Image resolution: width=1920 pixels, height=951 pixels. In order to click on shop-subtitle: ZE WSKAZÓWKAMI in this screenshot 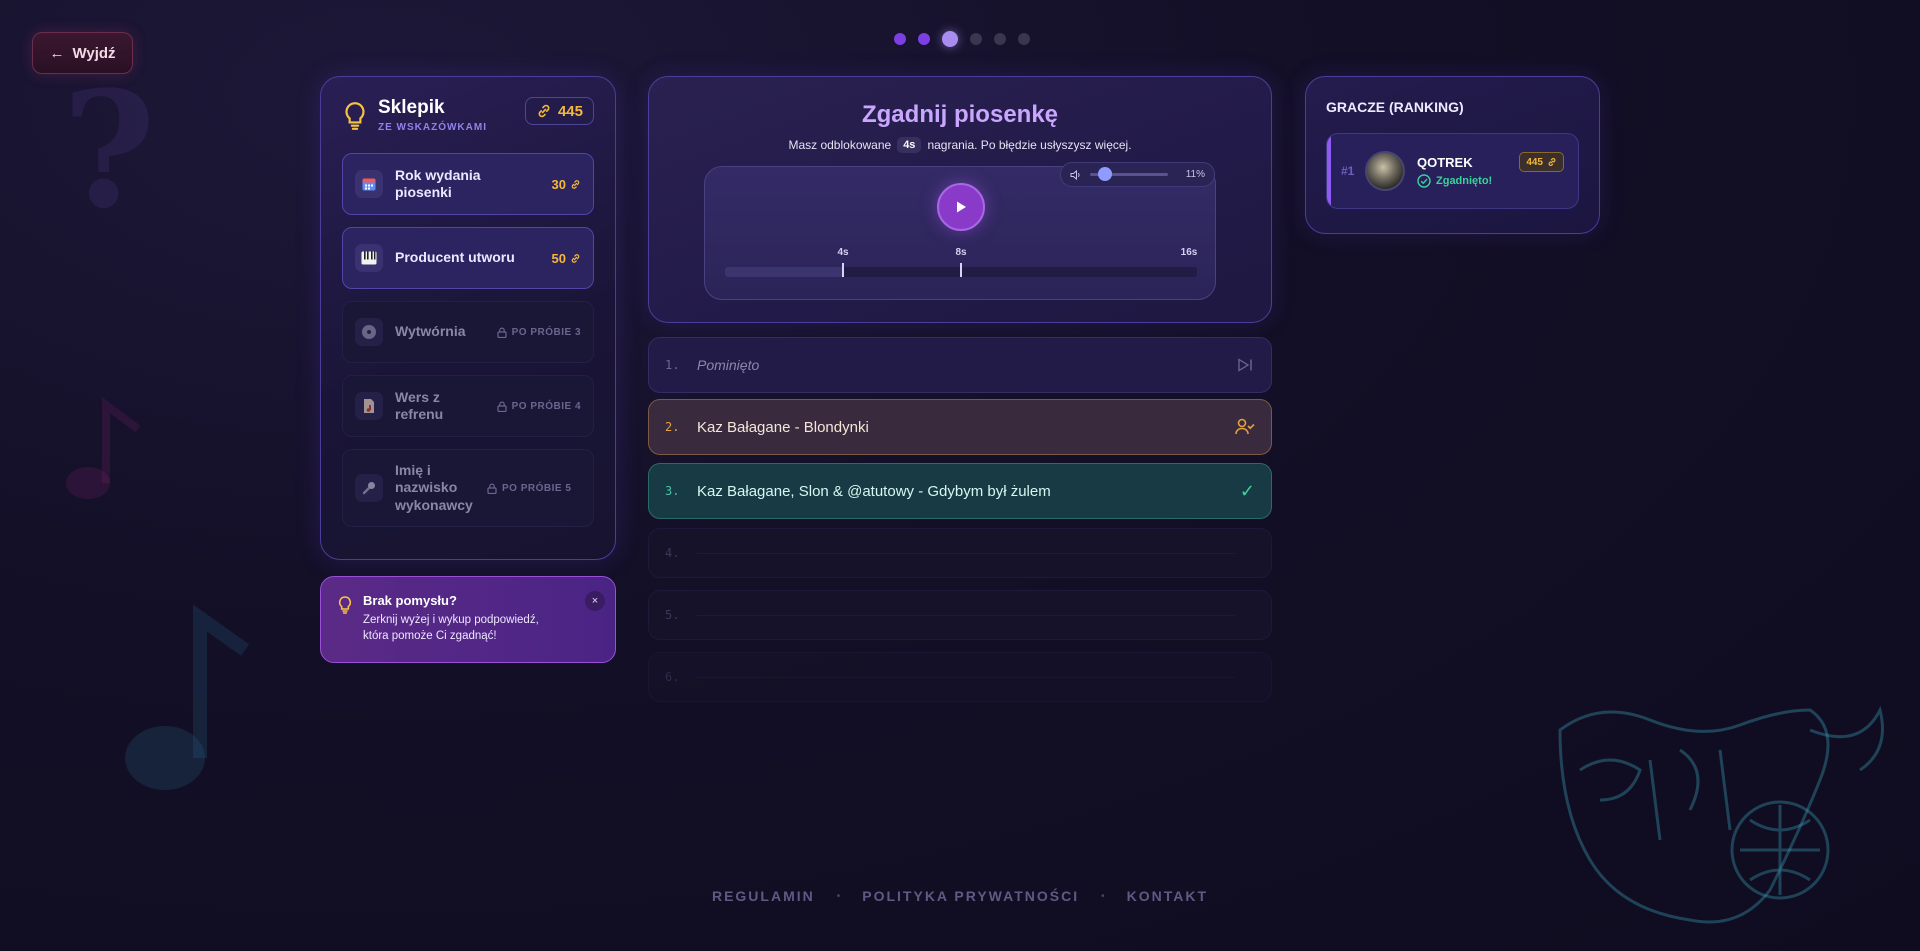, I will do `click(432, 127)`.